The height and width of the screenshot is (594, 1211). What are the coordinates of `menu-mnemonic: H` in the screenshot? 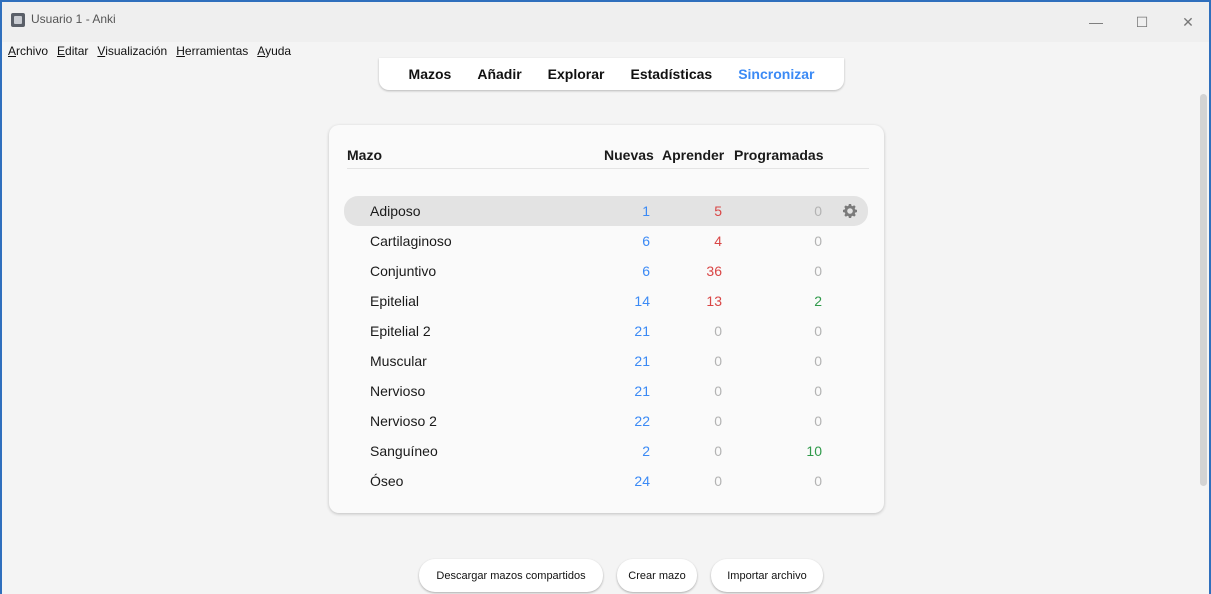 It's located at (180, 51).